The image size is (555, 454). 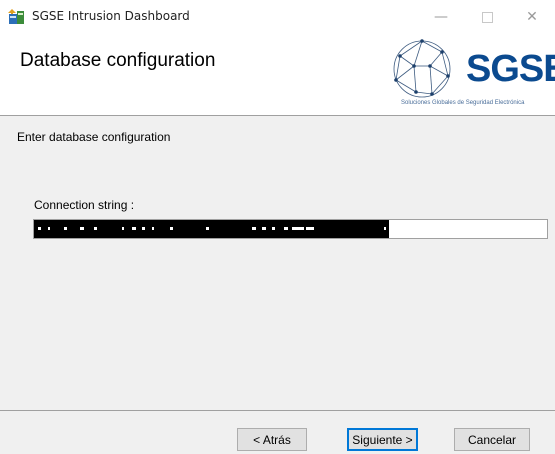 I want to click on maximize-button, so click(x=487, y=17).